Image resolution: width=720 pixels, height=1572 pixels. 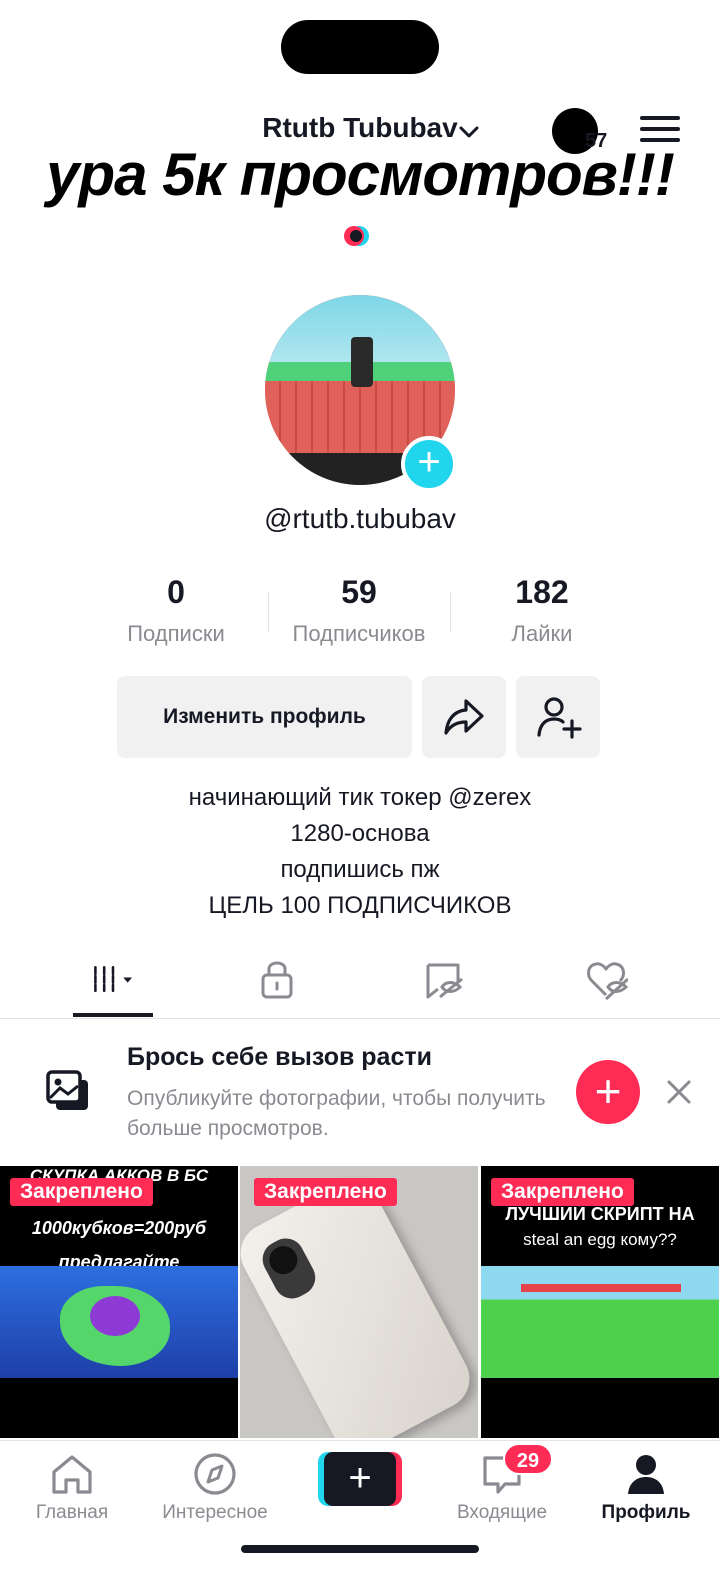 I want to click on dynamic-island, so click(x=360, y=47).